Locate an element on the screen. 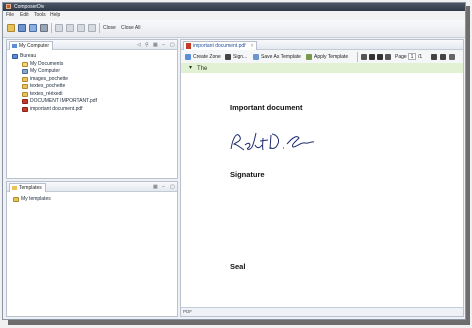 The height and width of the screenshot is (328, 472). create-zone-button: Create Zone is located at coordinates (203, 57).